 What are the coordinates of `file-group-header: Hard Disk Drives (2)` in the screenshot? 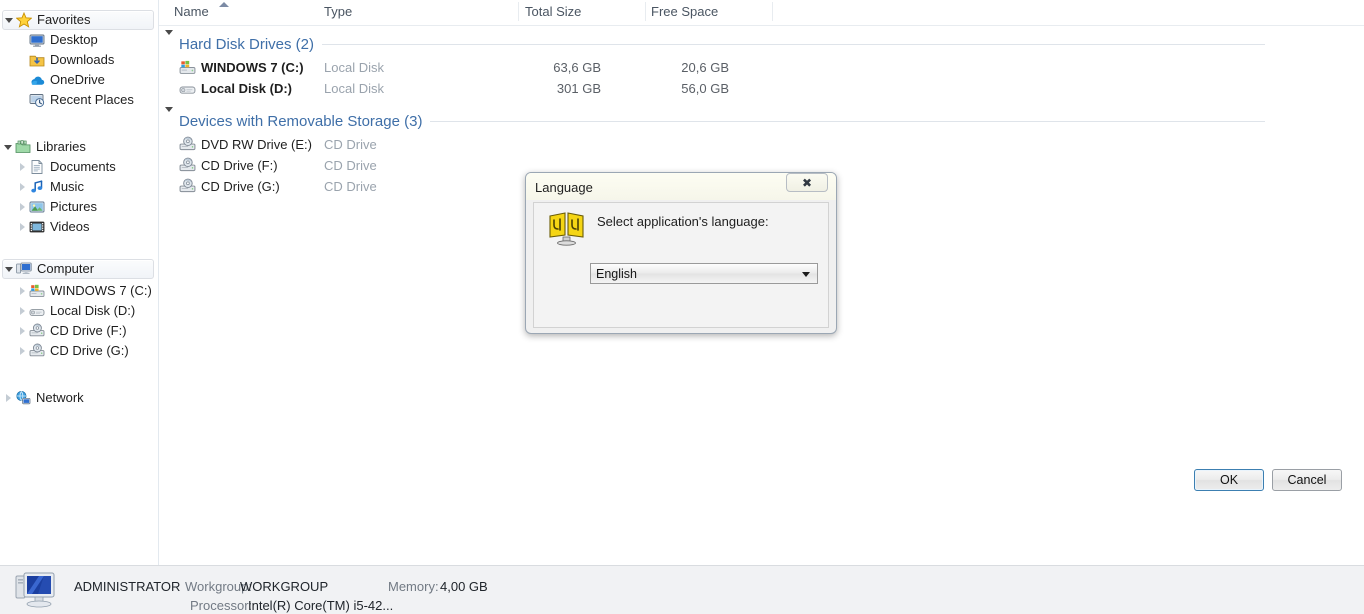 It's located at (715, 42).